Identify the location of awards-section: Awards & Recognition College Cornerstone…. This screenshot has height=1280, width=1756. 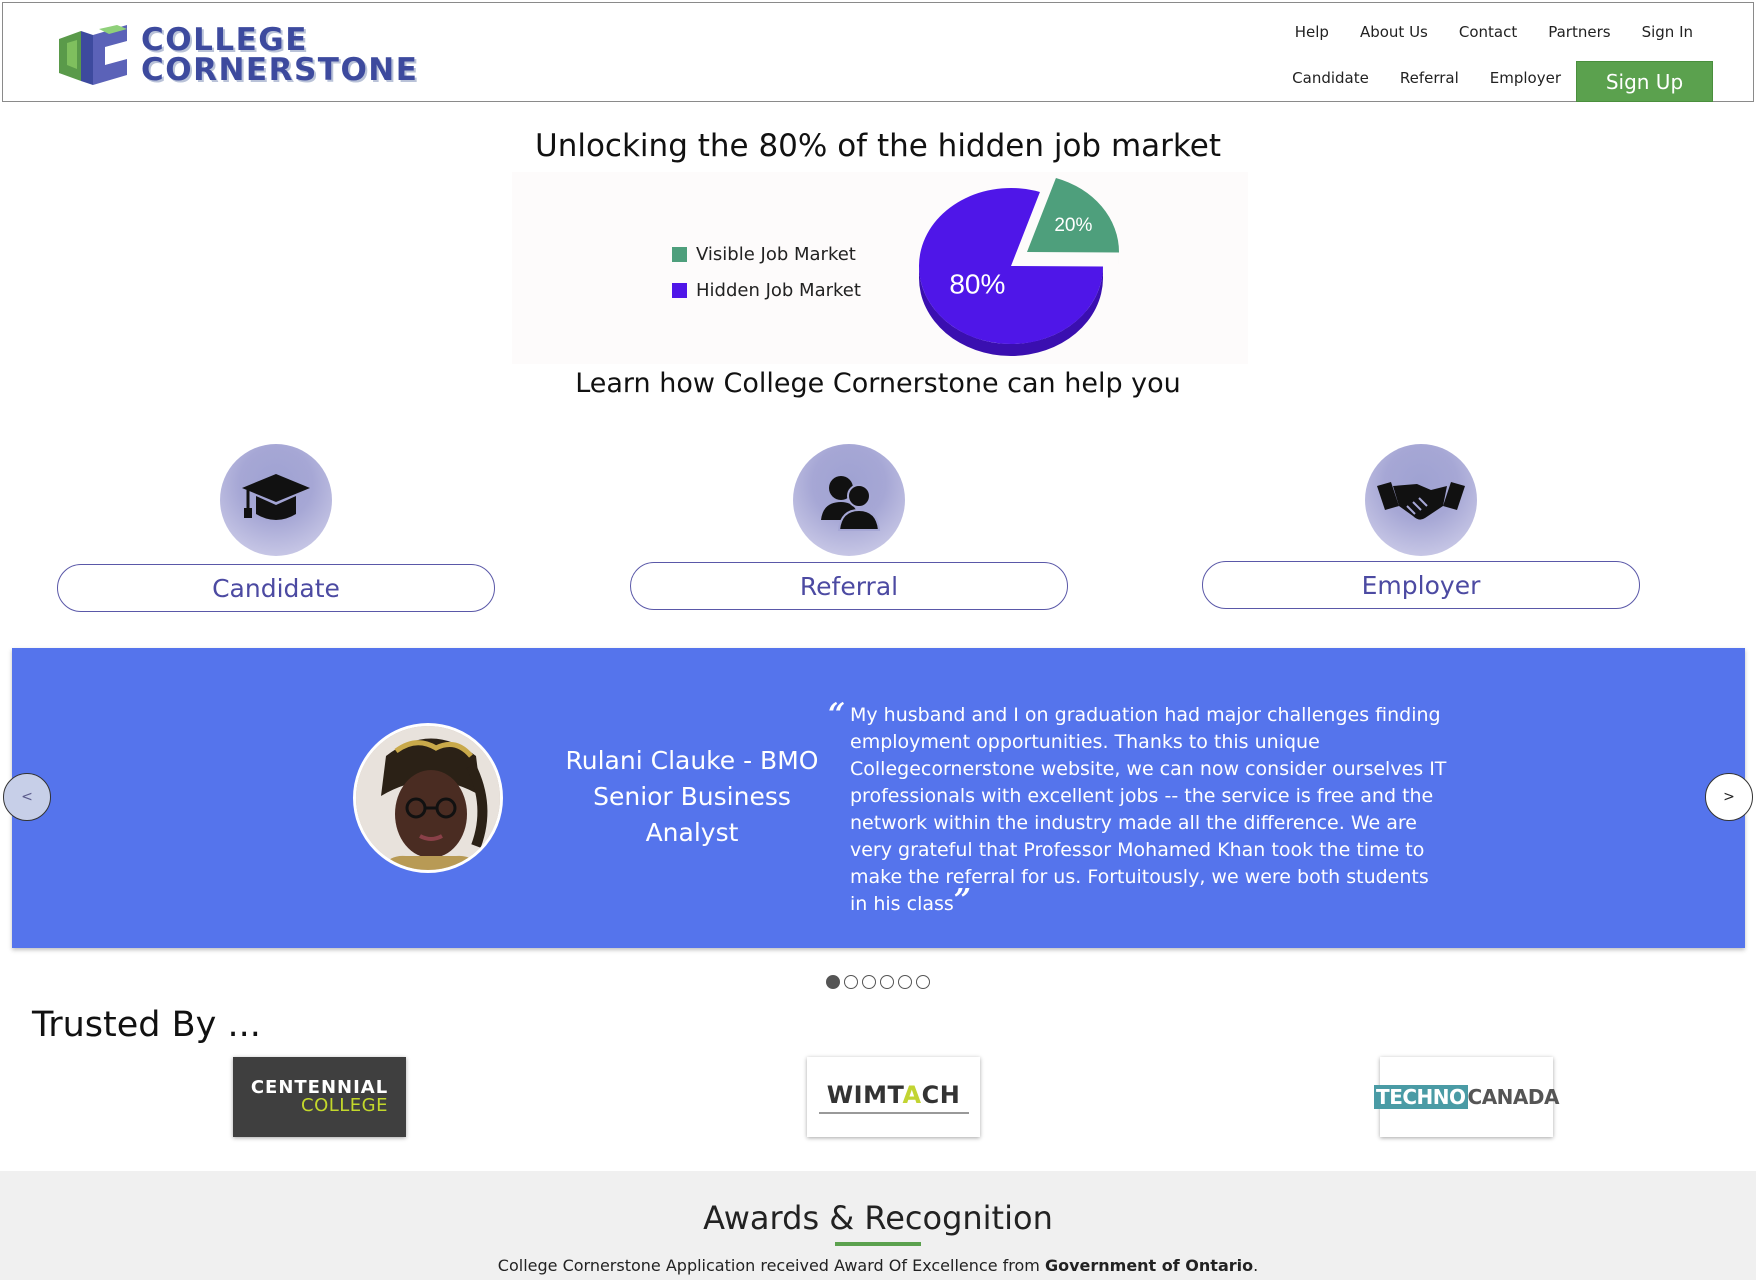
(878, 1225).